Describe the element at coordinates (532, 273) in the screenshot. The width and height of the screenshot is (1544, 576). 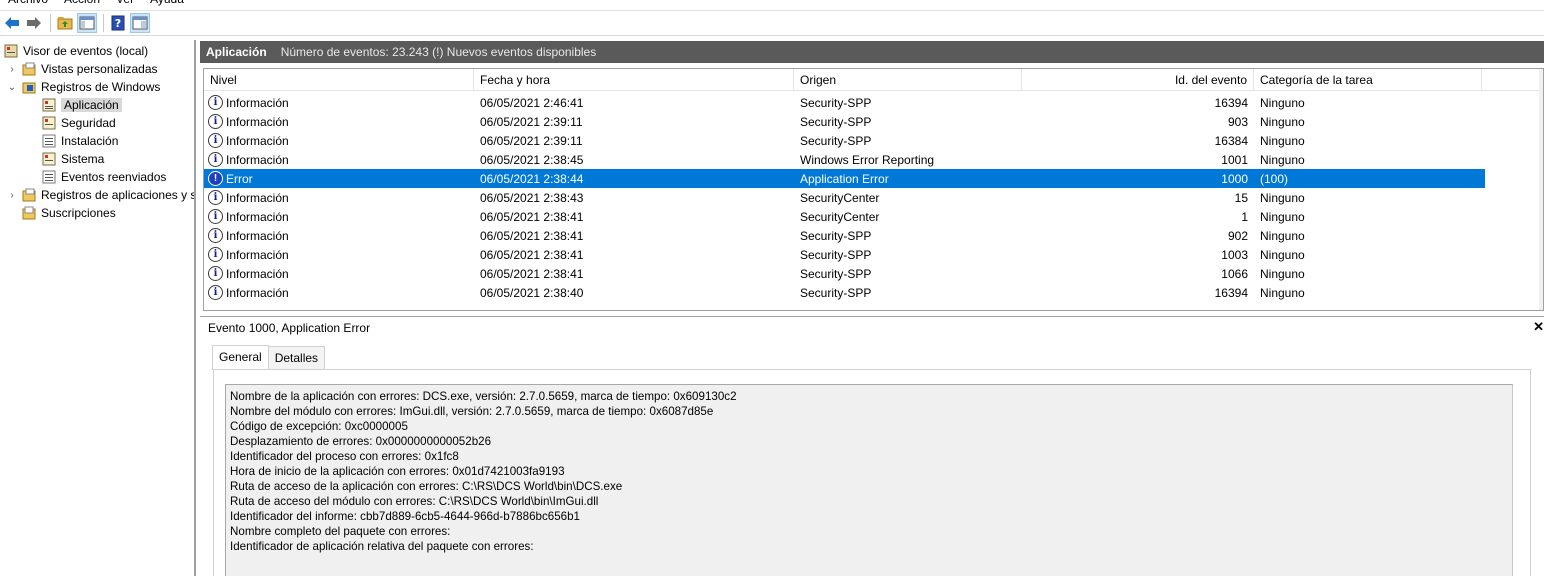
I see `cell-fecha: 06/05/2021 2:38:41` at that location.